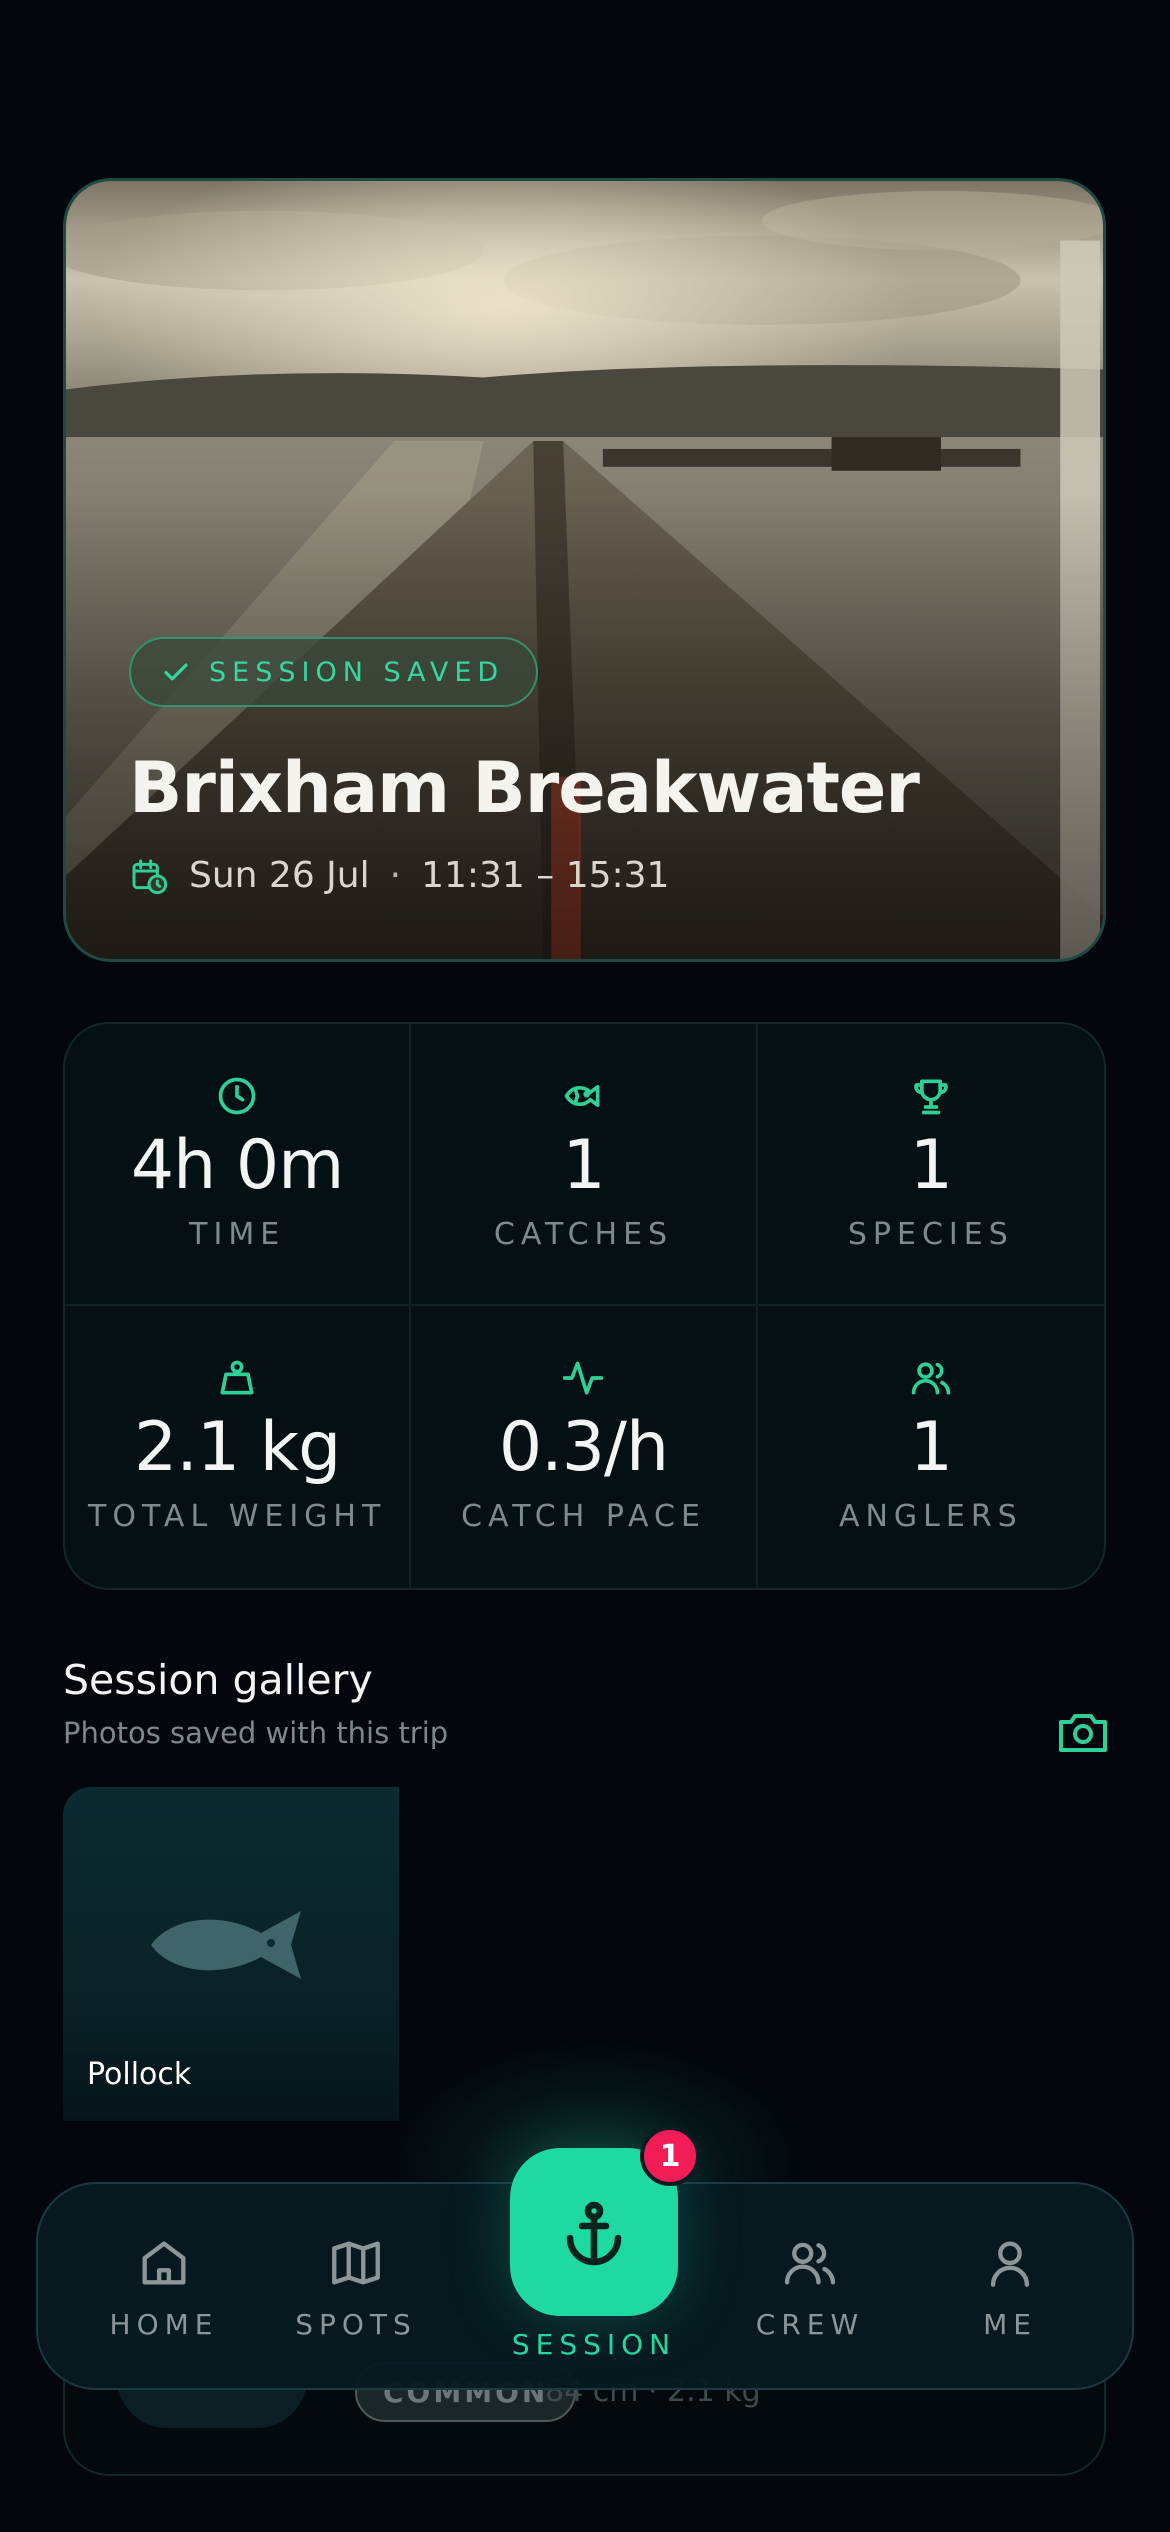 The width and height of the screenshot is (1170, 2532). I want to click on stat-label: CATCHES, so click(583, 1234).